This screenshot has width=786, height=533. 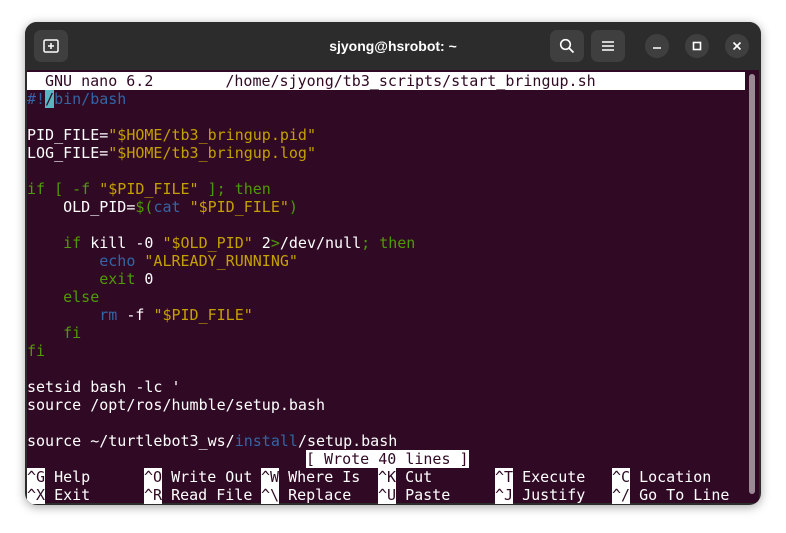 I want to click on maximize-icon, so click(x=697, y=46).